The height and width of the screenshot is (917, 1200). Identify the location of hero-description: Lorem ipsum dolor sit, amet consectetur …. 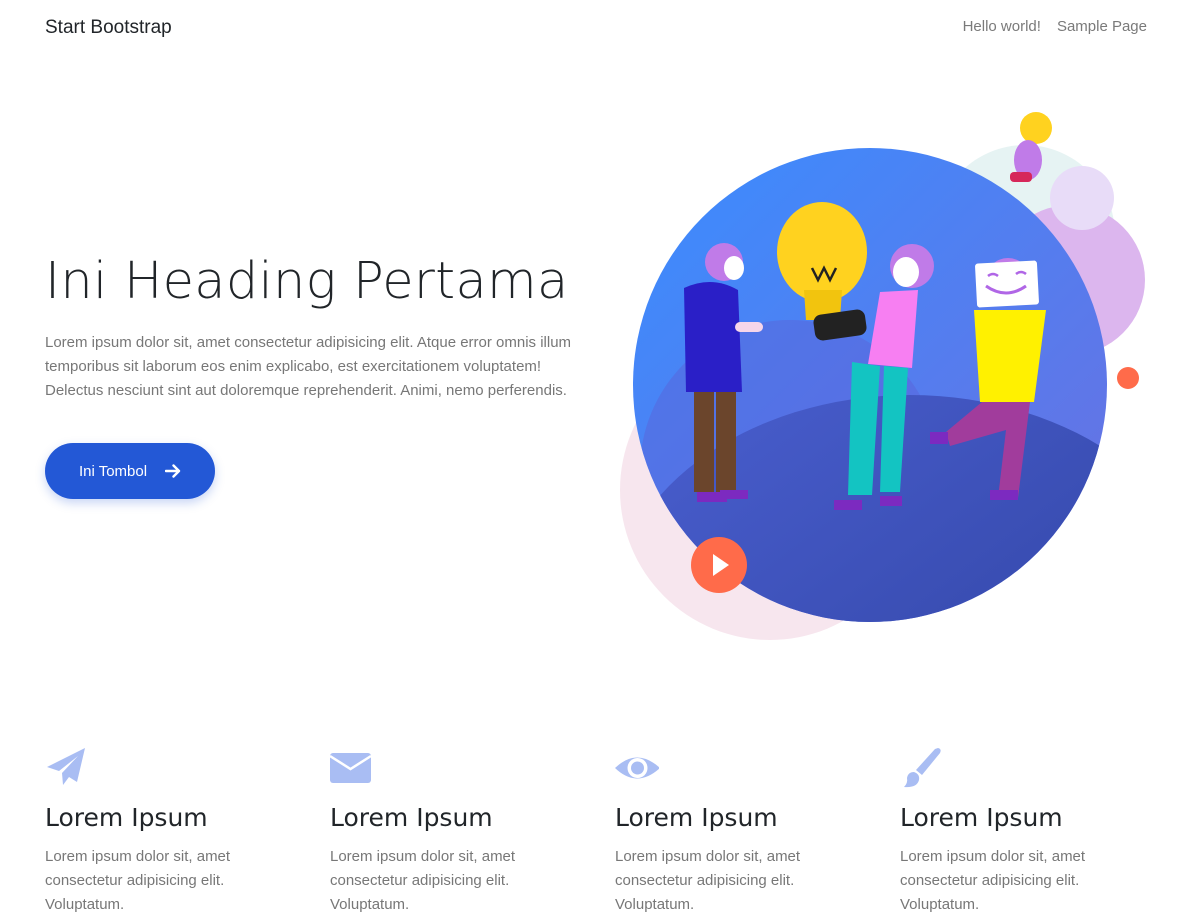
(308, 366).